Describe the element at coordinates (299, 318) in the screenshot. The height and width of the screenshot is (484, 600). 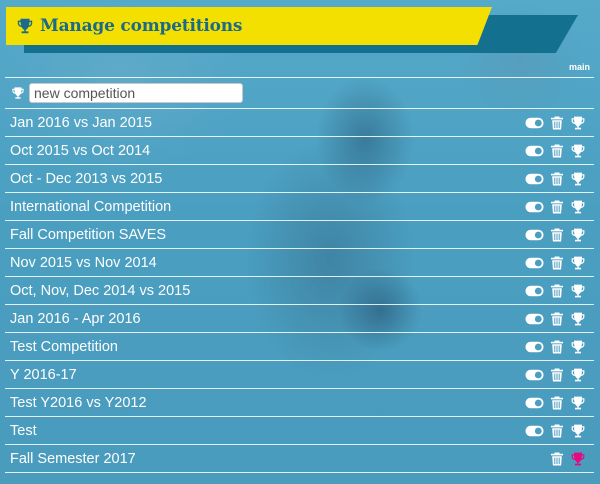
I see `competition-row: Jan 2016 - Apr 2016` at that location.